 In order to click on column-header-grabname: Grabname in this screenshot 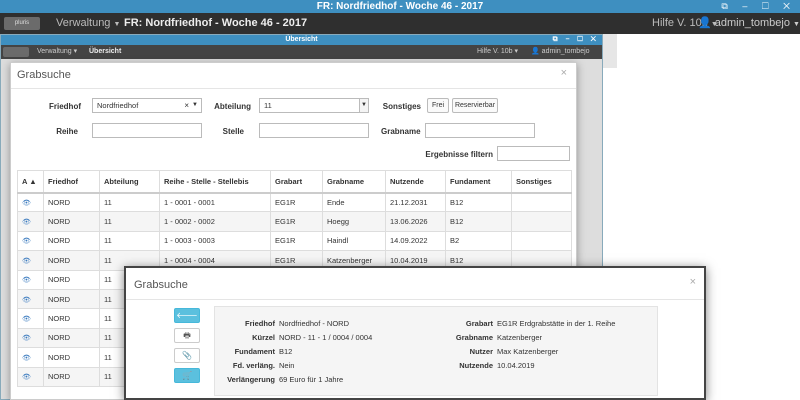, I will do `click(354, 182)`.